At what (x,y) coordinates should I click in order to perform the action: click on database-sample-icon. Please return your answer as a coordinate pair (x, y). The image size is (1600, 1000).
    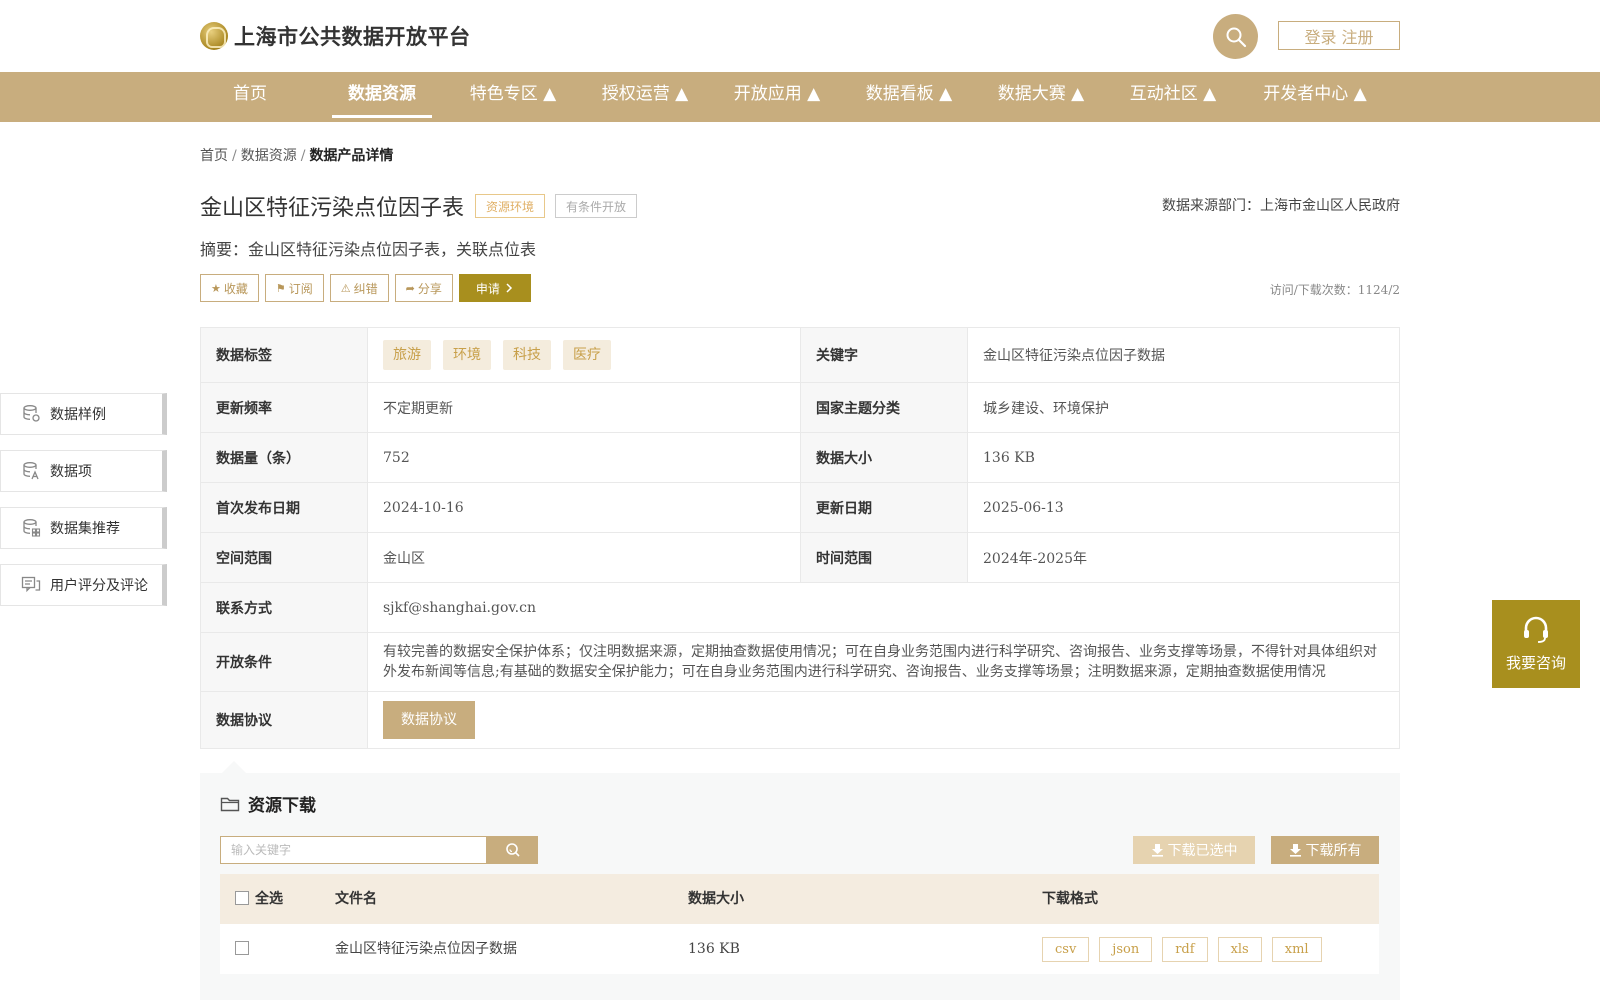
    Looking at the image, I should click on (31, 413).